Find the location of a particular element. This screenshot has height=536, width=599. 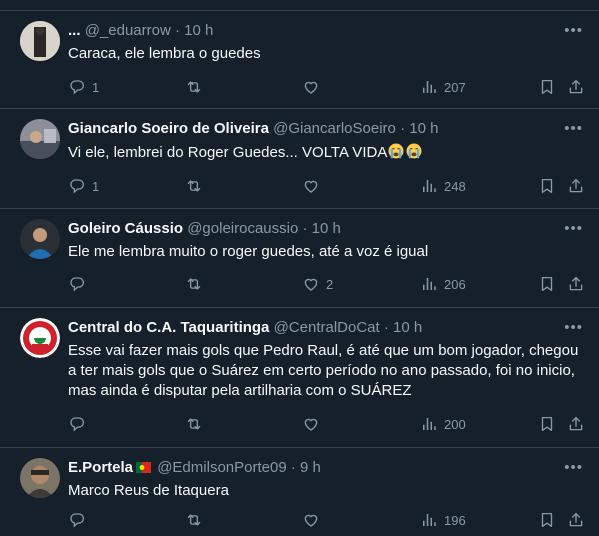

timestamp: 9 h is located at coordinates (310, 467).